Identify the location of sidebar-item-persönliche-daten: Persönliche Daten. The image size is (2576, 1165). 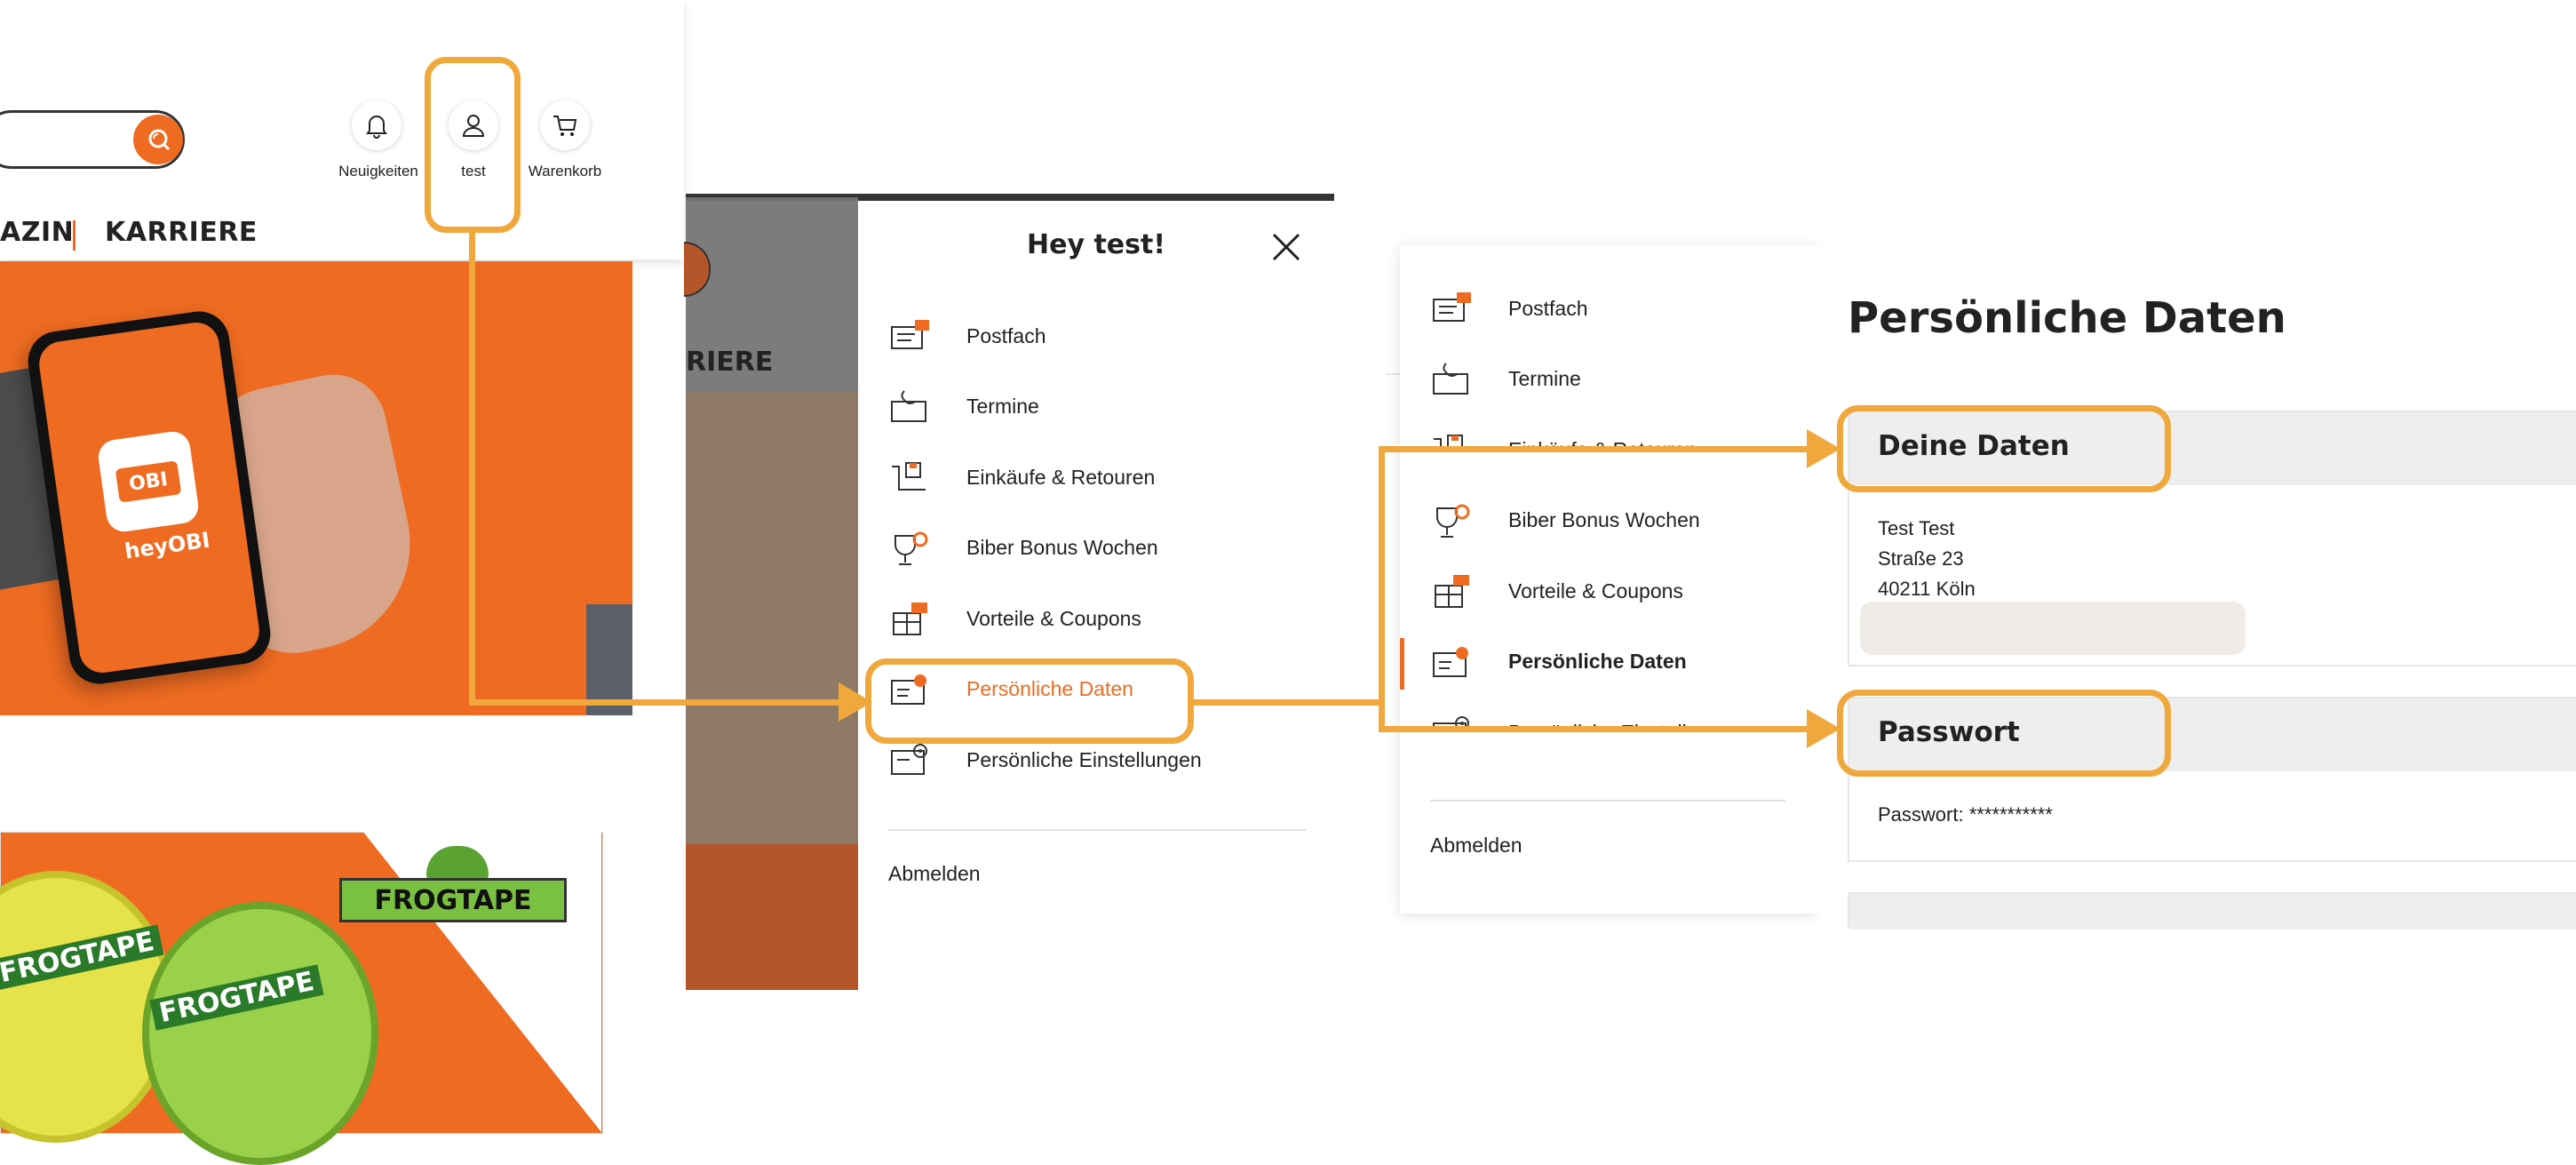
(1558, 662).